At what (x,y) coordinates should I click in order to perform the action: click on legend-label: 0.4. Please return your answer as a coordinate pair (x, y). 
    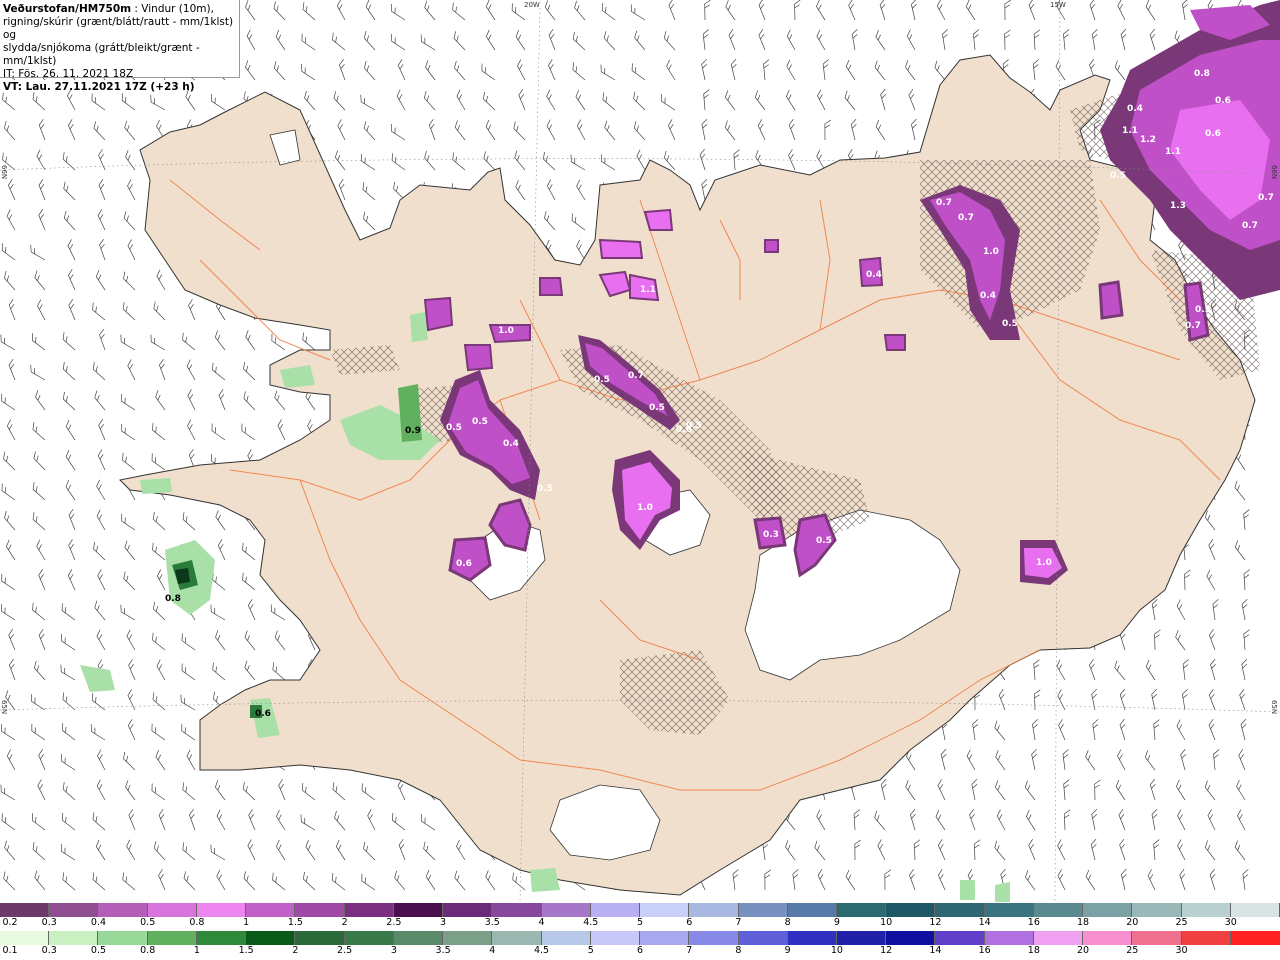
    Looking at the image, I should click on (98, 922).